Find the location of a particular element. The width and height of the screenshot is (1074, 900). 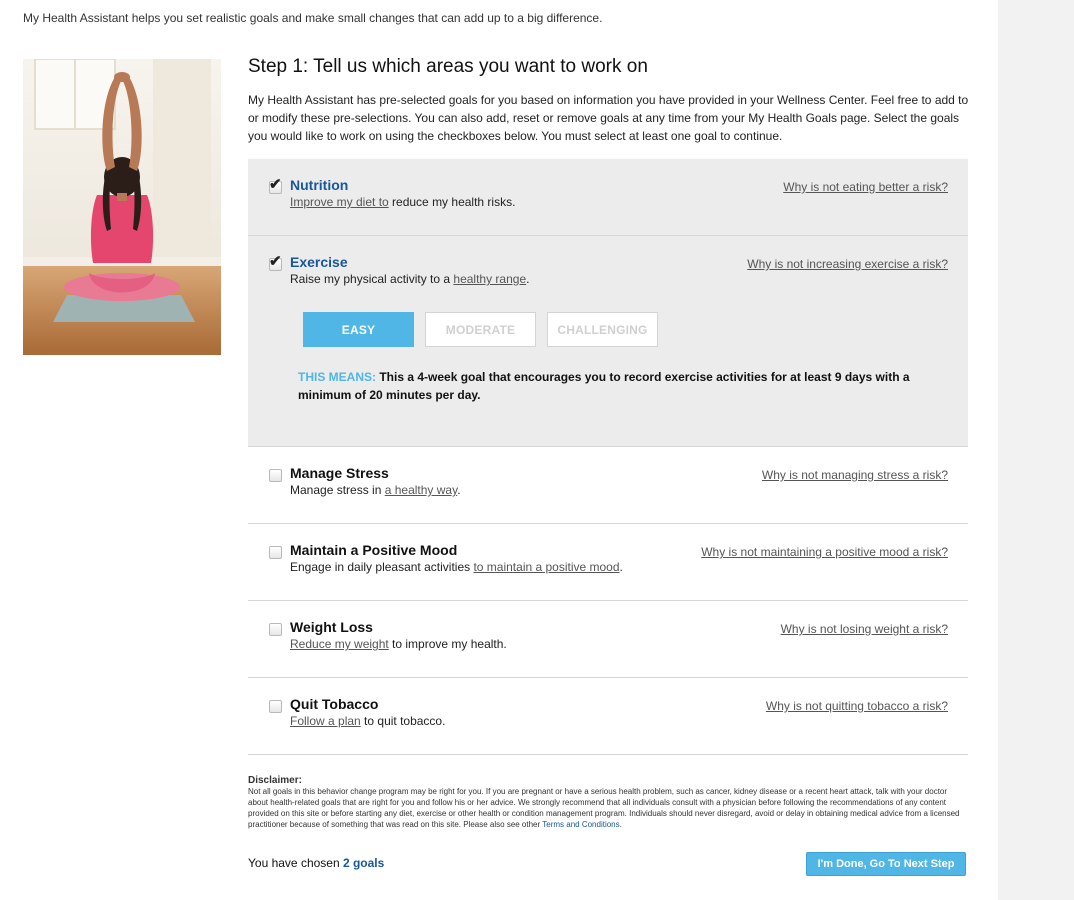

goal-checkbox-weight-loss is located at coordinates (275, 629).